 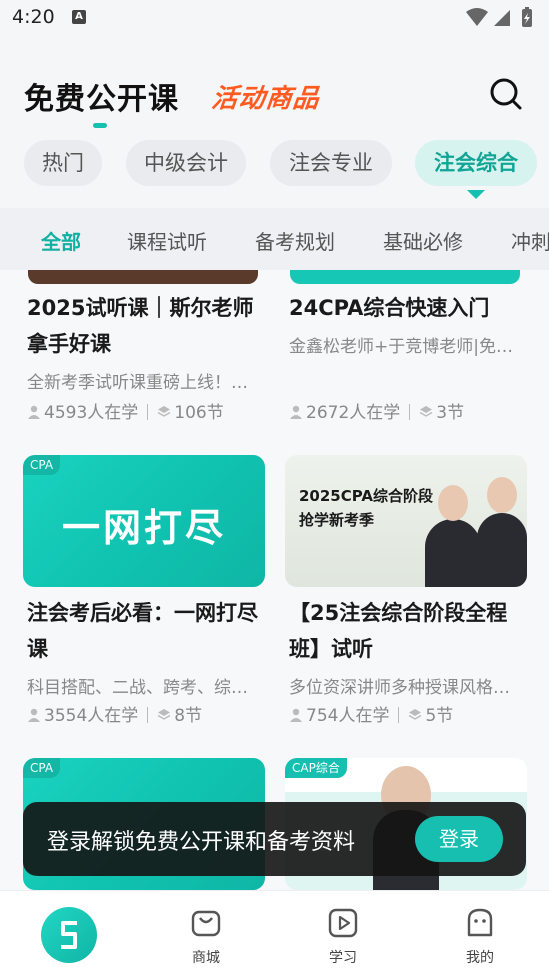 What do you see at coordinates (91, 716) in the screenshot?
I see `learner-count: 3554人在学` at bounding box center [91, 716].